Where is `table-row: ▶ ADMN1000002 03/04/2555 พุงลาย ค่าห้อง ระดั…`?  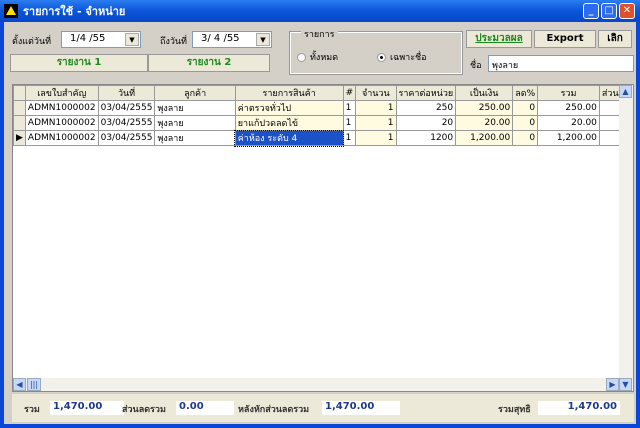 table-row: ▶ ADMN1000002 03/04/2555 พุงลาย ค่าห้อง ระดั… is located at coordinates (323, 138).